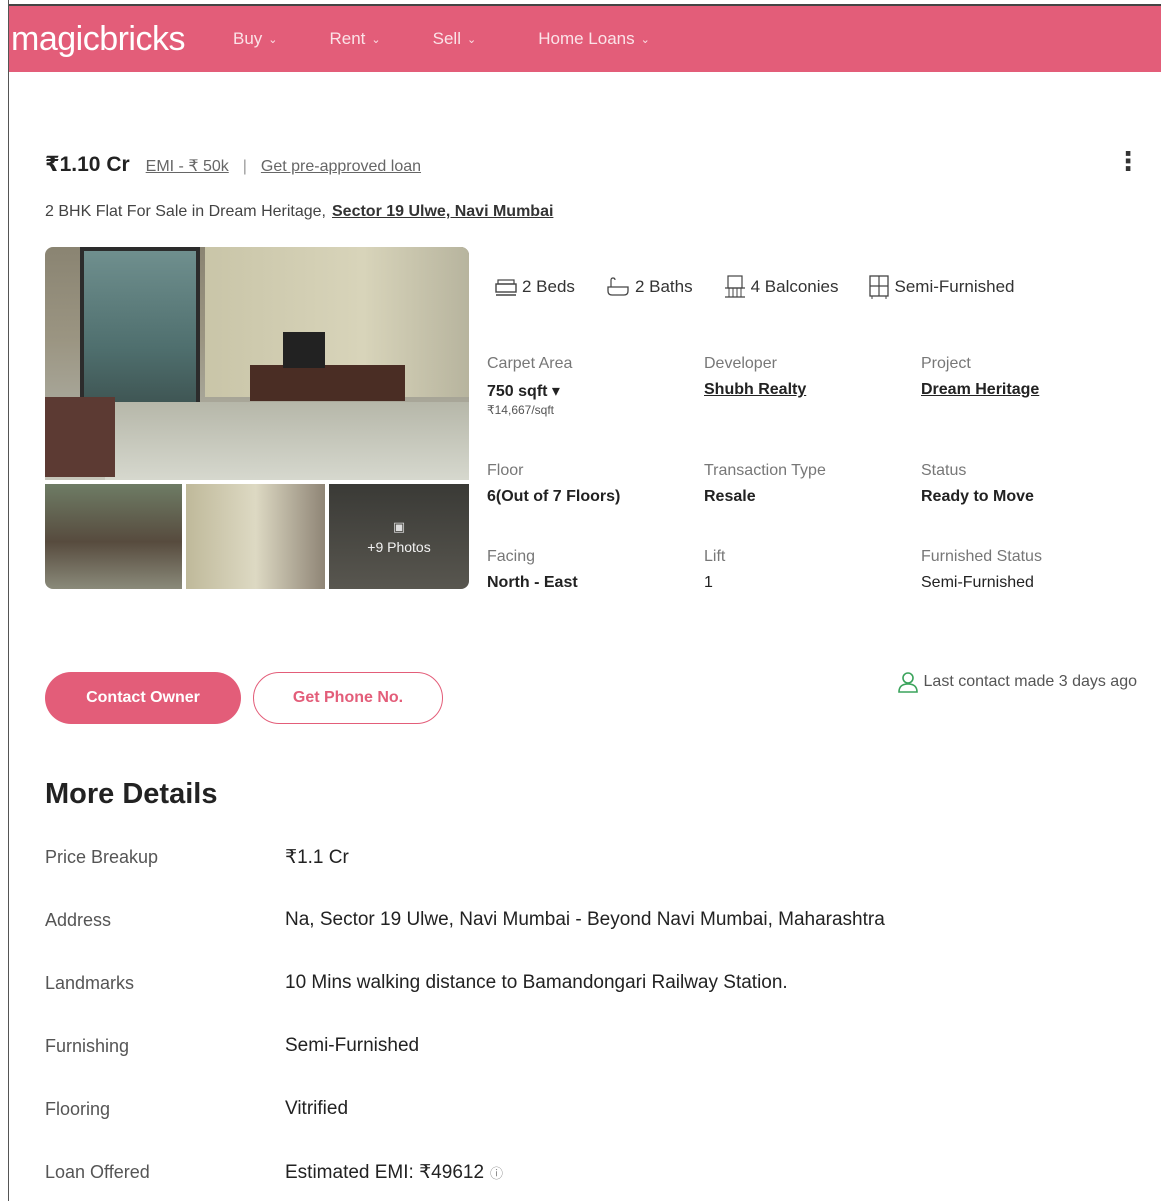 The height and width of the screenshot is (1201, 1161). What do you see at coordinates (804, 377) in the screenshot?
I see `spec-developer: Developer Shubh Realty` at bounding box center [804, 377].